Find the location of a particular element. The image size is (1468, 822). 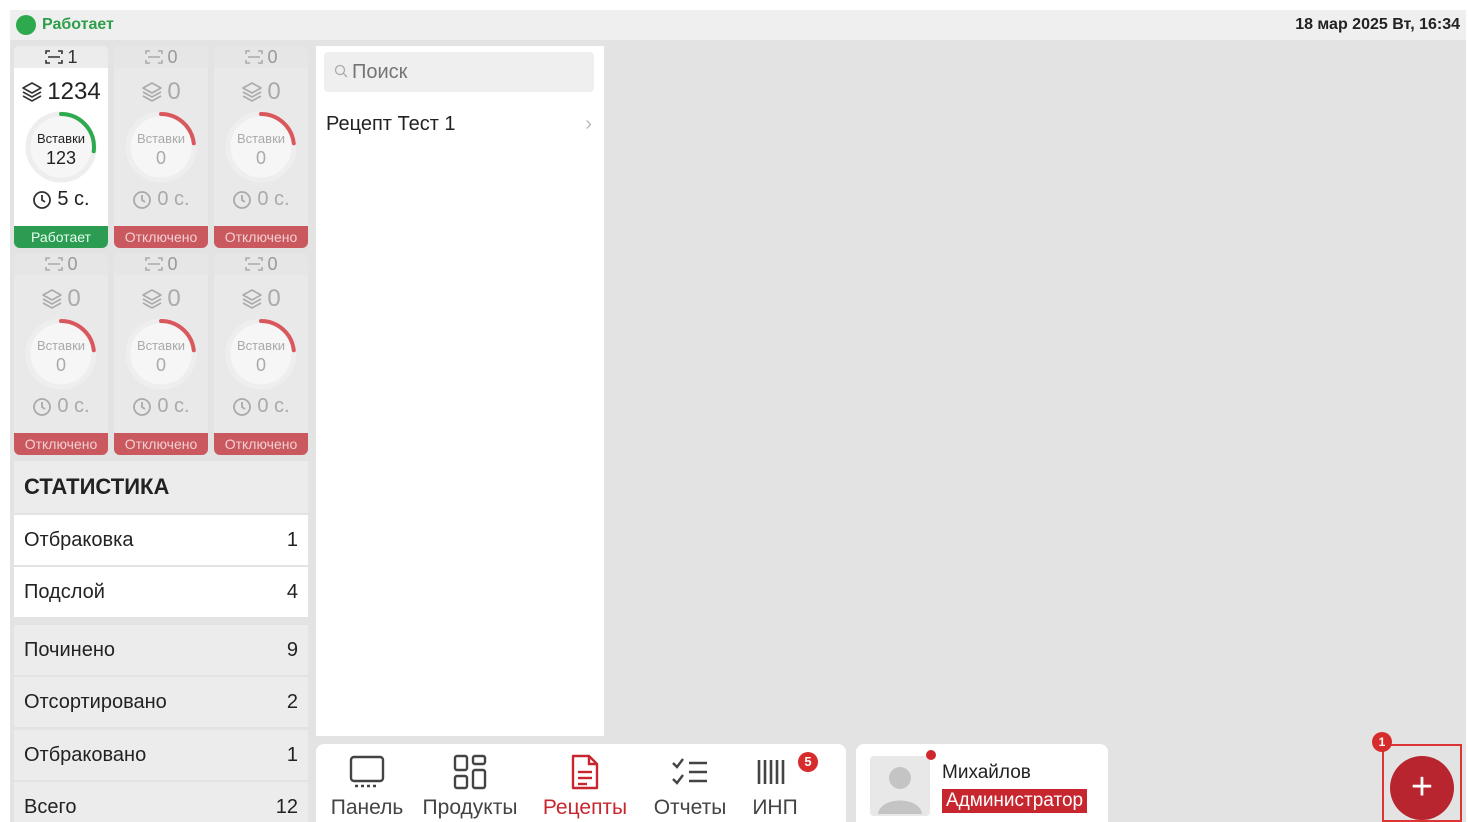

station-time-value: 5 с. is located at coordinates (73, 199).